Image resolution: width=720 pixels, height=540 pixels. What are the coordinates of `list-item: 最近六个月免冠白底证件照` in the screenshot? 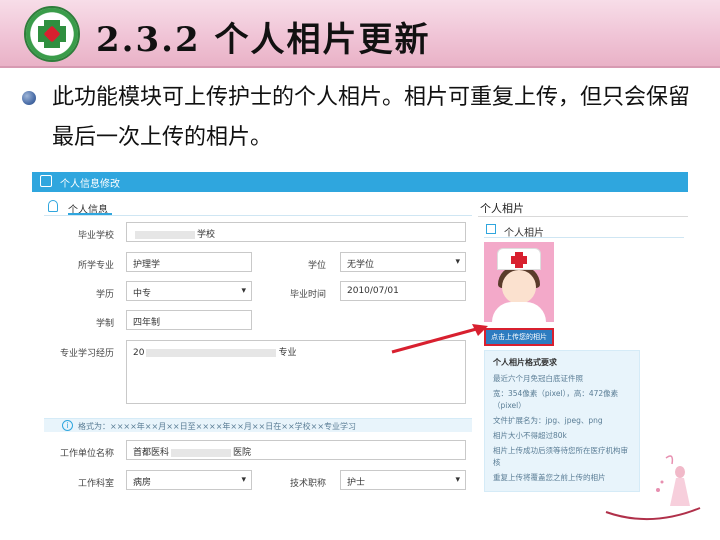 It's located at (538, 378).